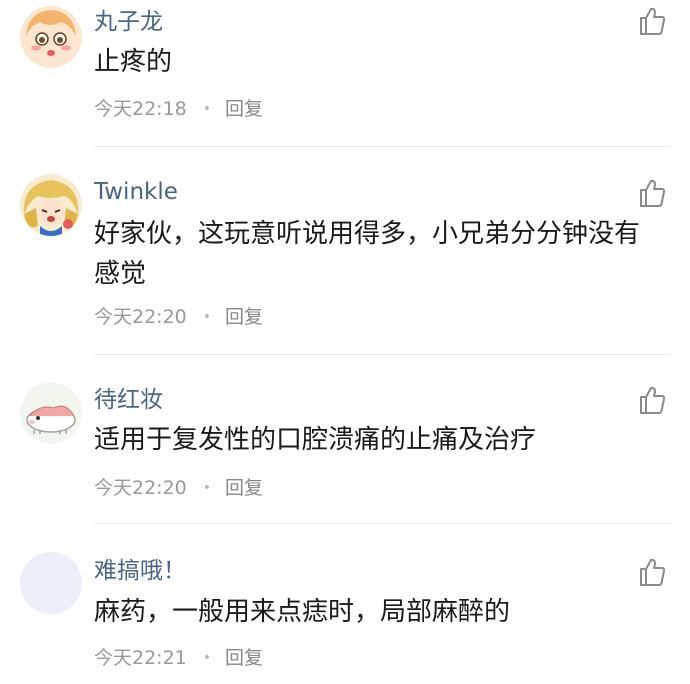  I want to click on comment-time: 今天22:21, so click(140, 658).